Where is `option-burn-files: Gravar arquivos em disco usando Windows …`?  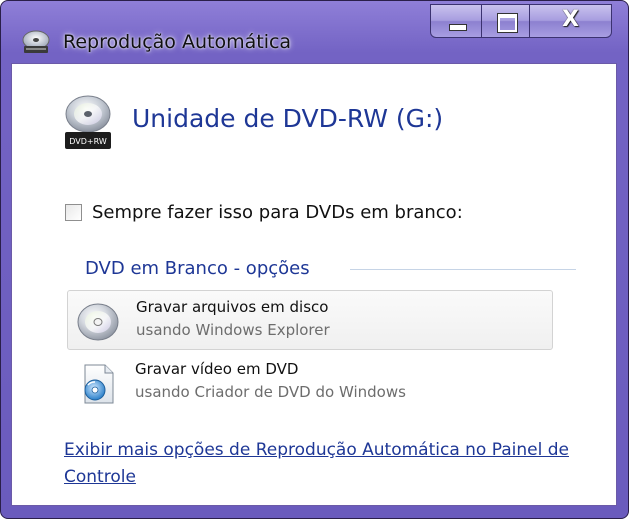 option-burn-files: Gravar arquivos em disco usando Windows … is located at coordinates (310, 320).